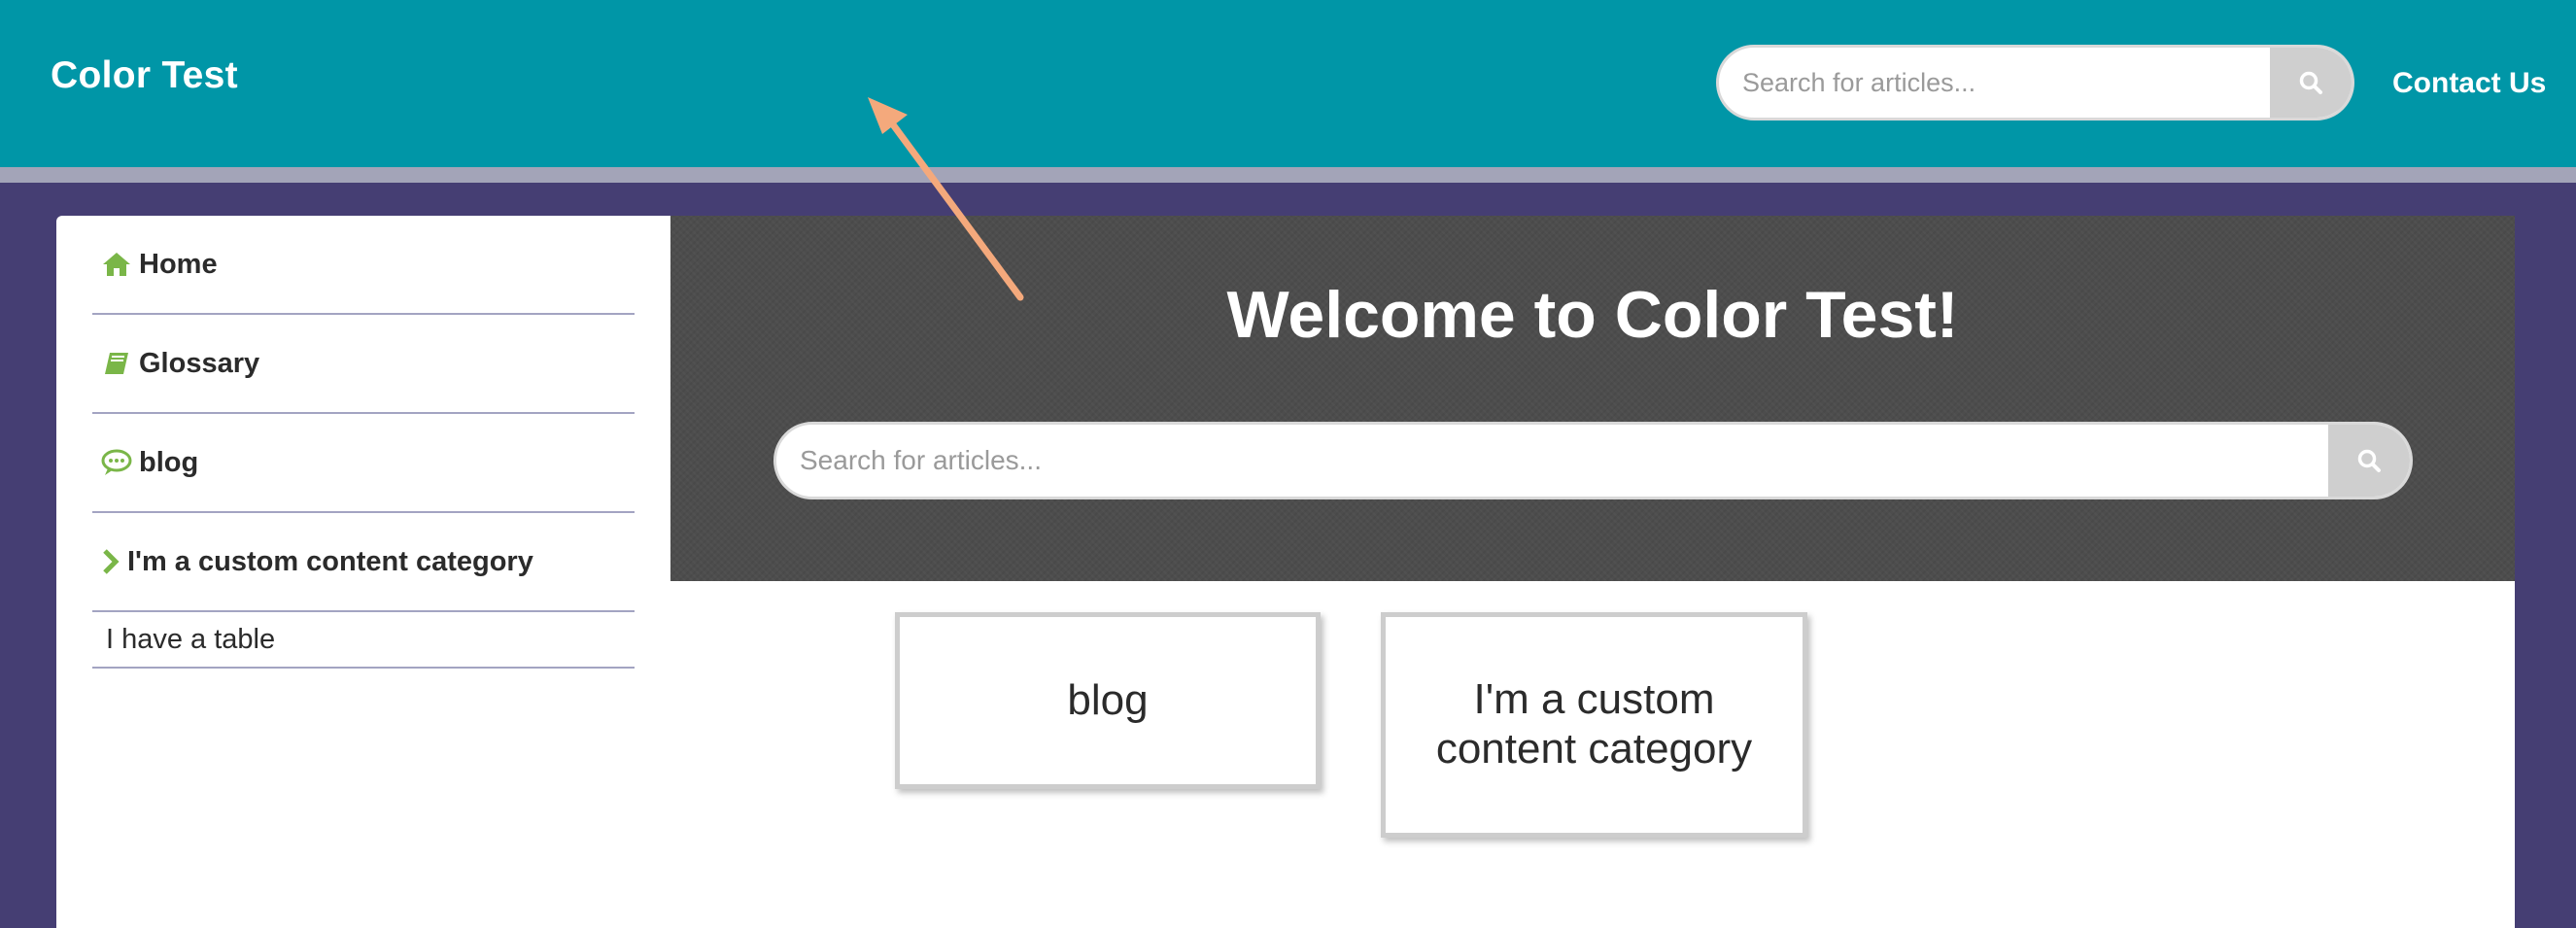 This screenshot has width=2576, height=928. Describe the element at coordinates (330, 561) in the screenshot. I see `sidebar-item-label: I'm a custom content category` at that location.